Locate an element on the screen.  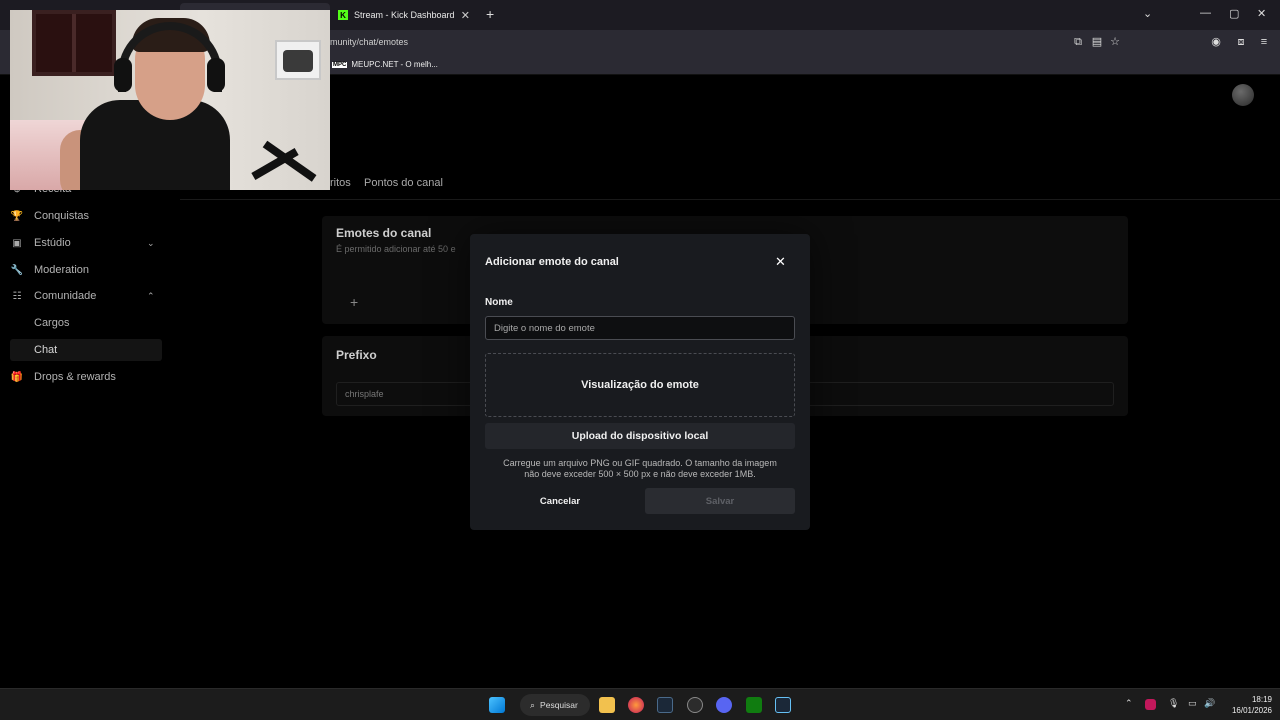
tab-list-chevron-icon: ⌄ is located at coordinates (1147, 13).